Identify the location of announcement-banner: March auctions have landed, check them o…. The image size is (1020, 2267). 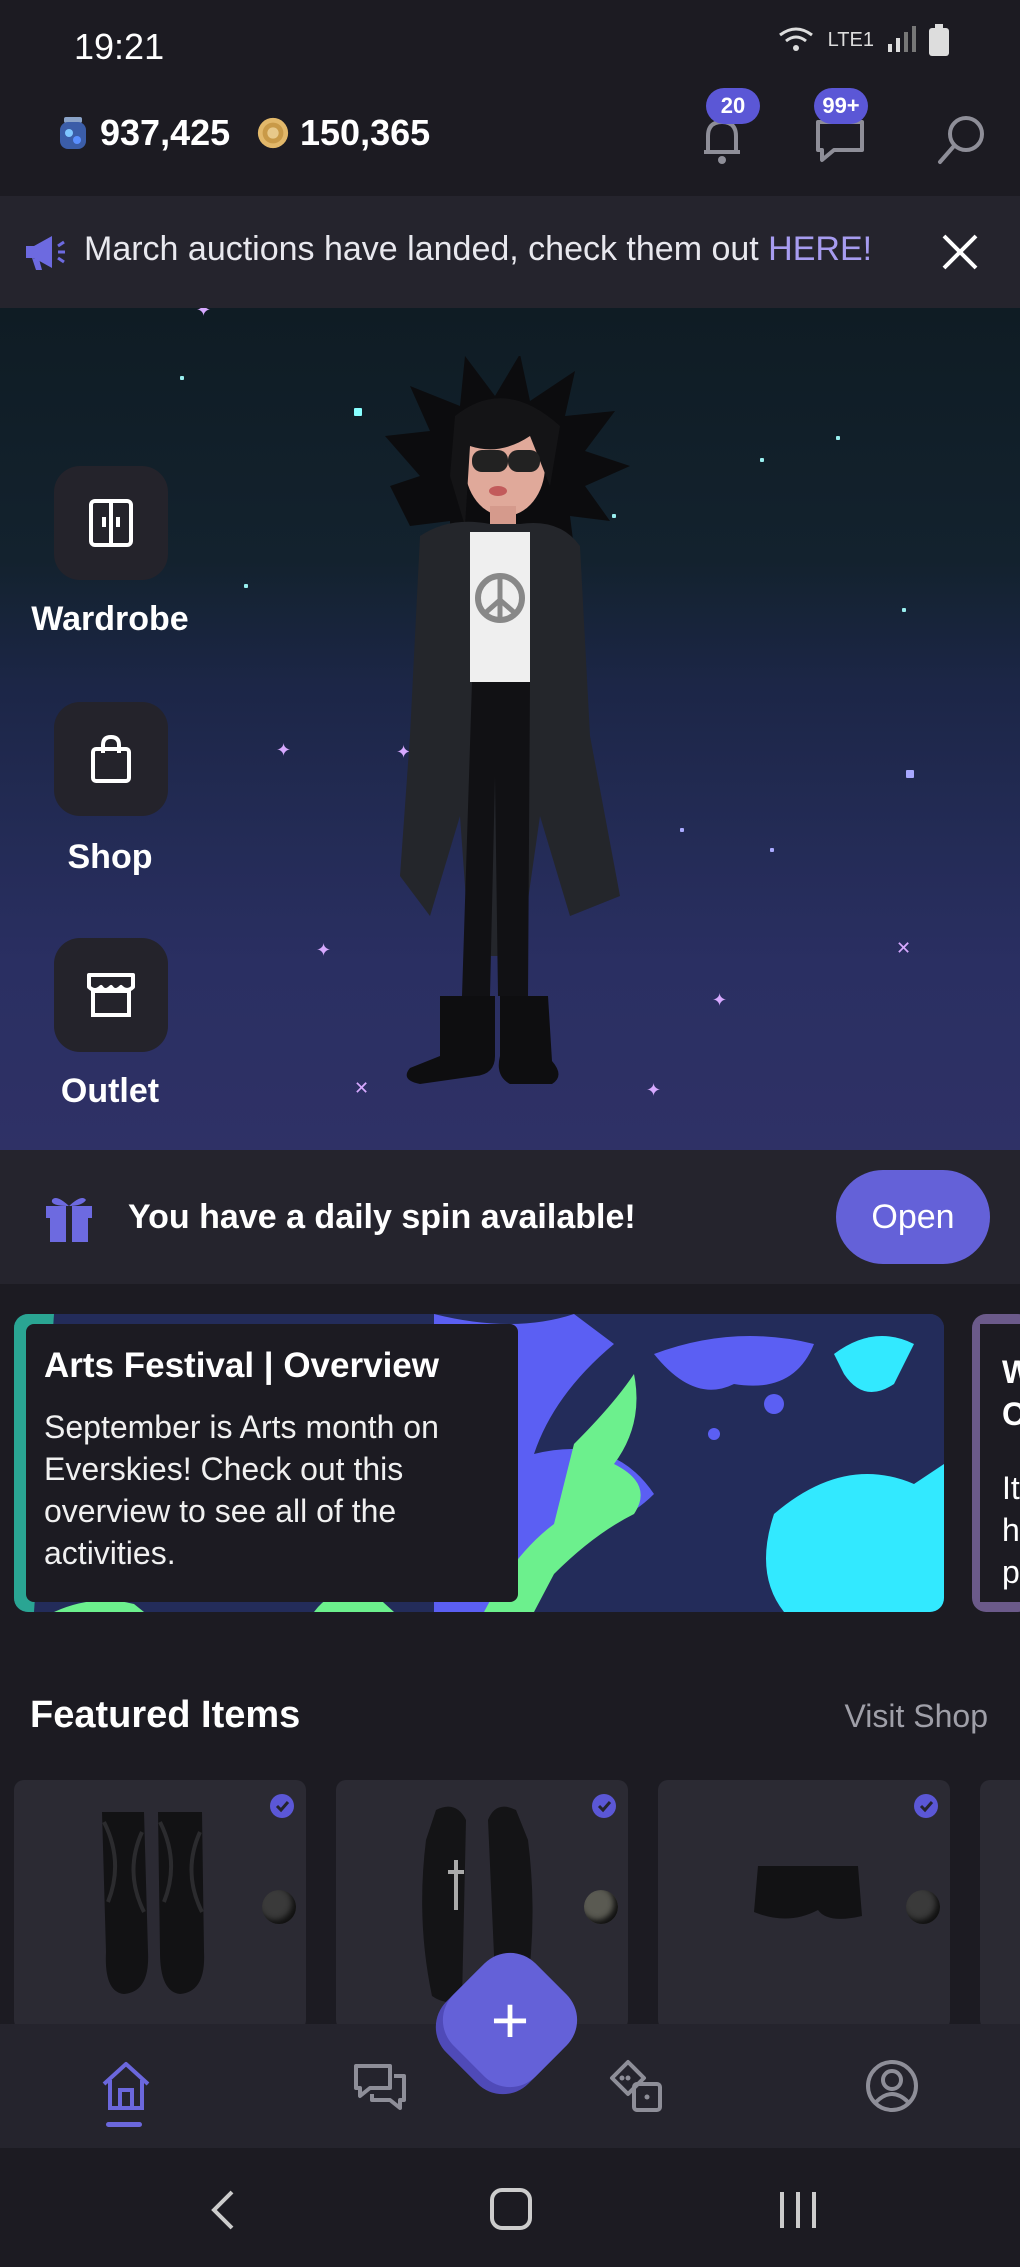
(510, 252).